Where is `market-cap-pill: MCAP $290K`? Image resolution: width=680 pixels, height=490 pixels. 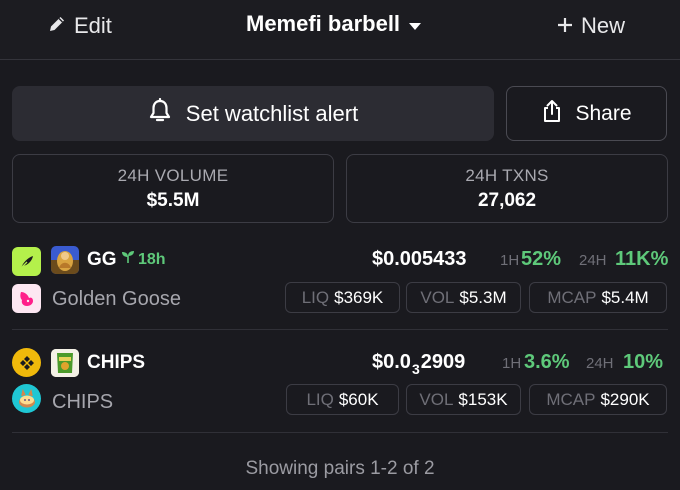
market-cap-pill: MCAP $290K is located at coordinates (598, 399).